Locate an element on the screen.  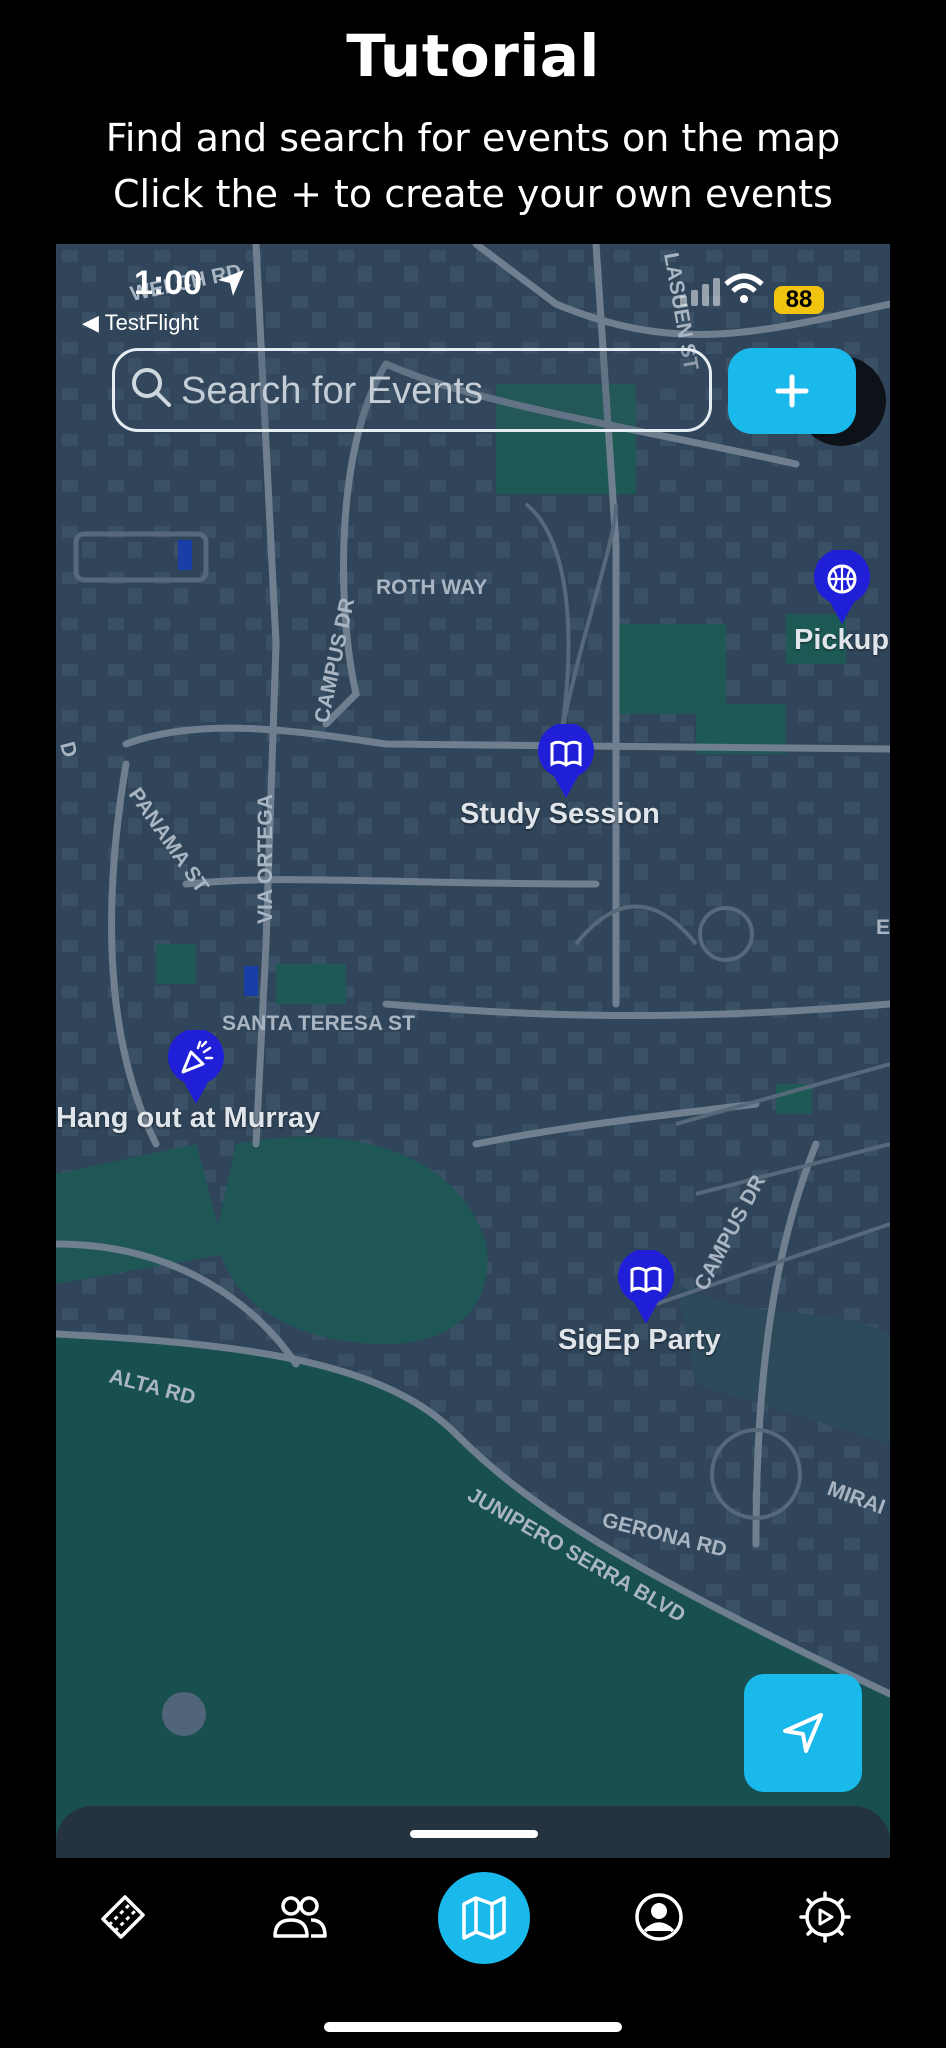
profile-icon is located at coordinates (659, 1917).